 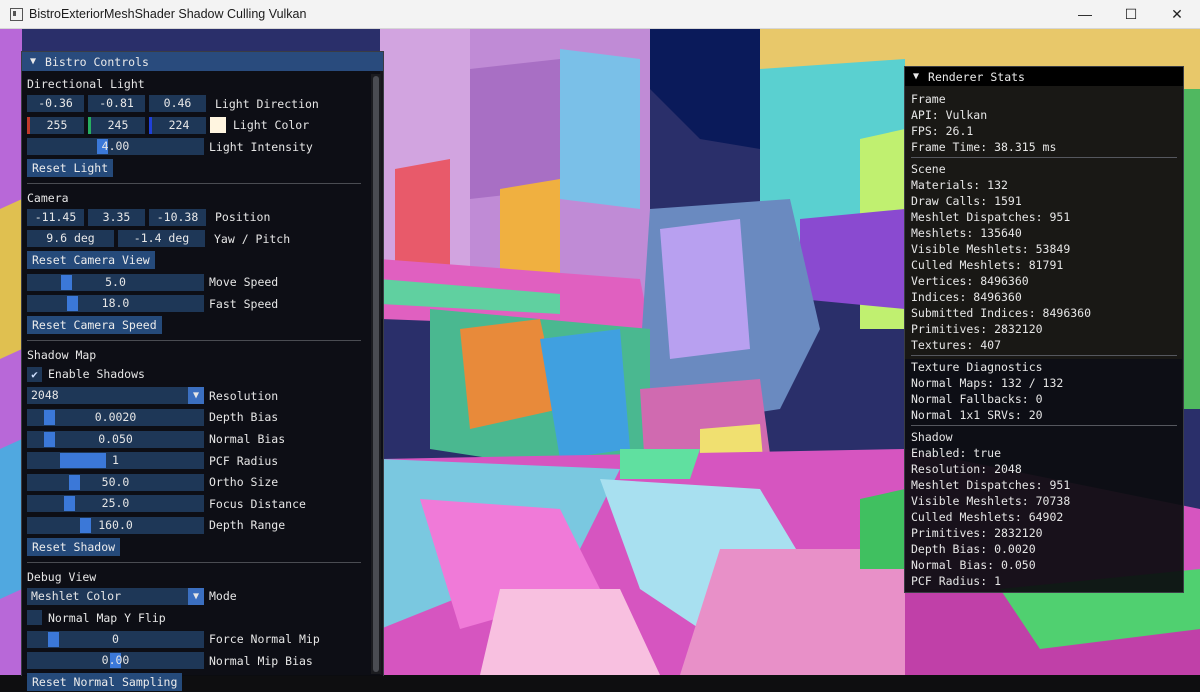 What do you see at coordinates (115, 396) in the screenshot?
I see `resolution-combo: 2048 ▼` at bounding box center [115, 396].